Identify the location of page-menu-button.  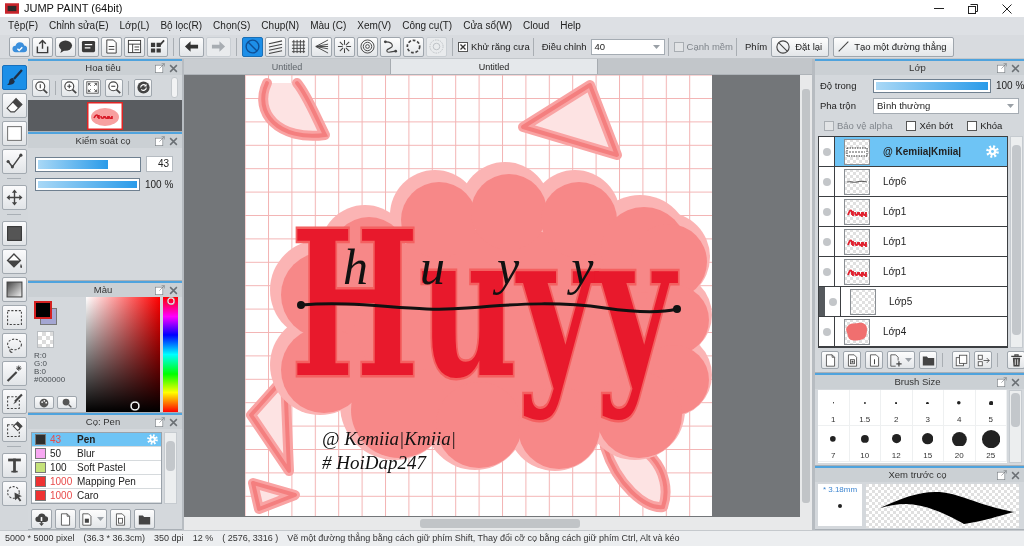
(93, 519).